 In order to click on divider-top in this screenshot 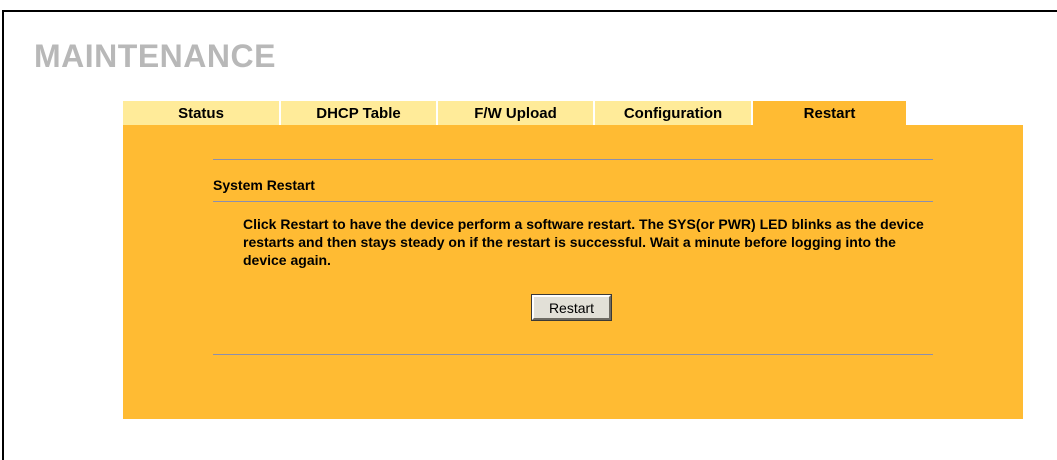, I will do `click(573, 159)`.